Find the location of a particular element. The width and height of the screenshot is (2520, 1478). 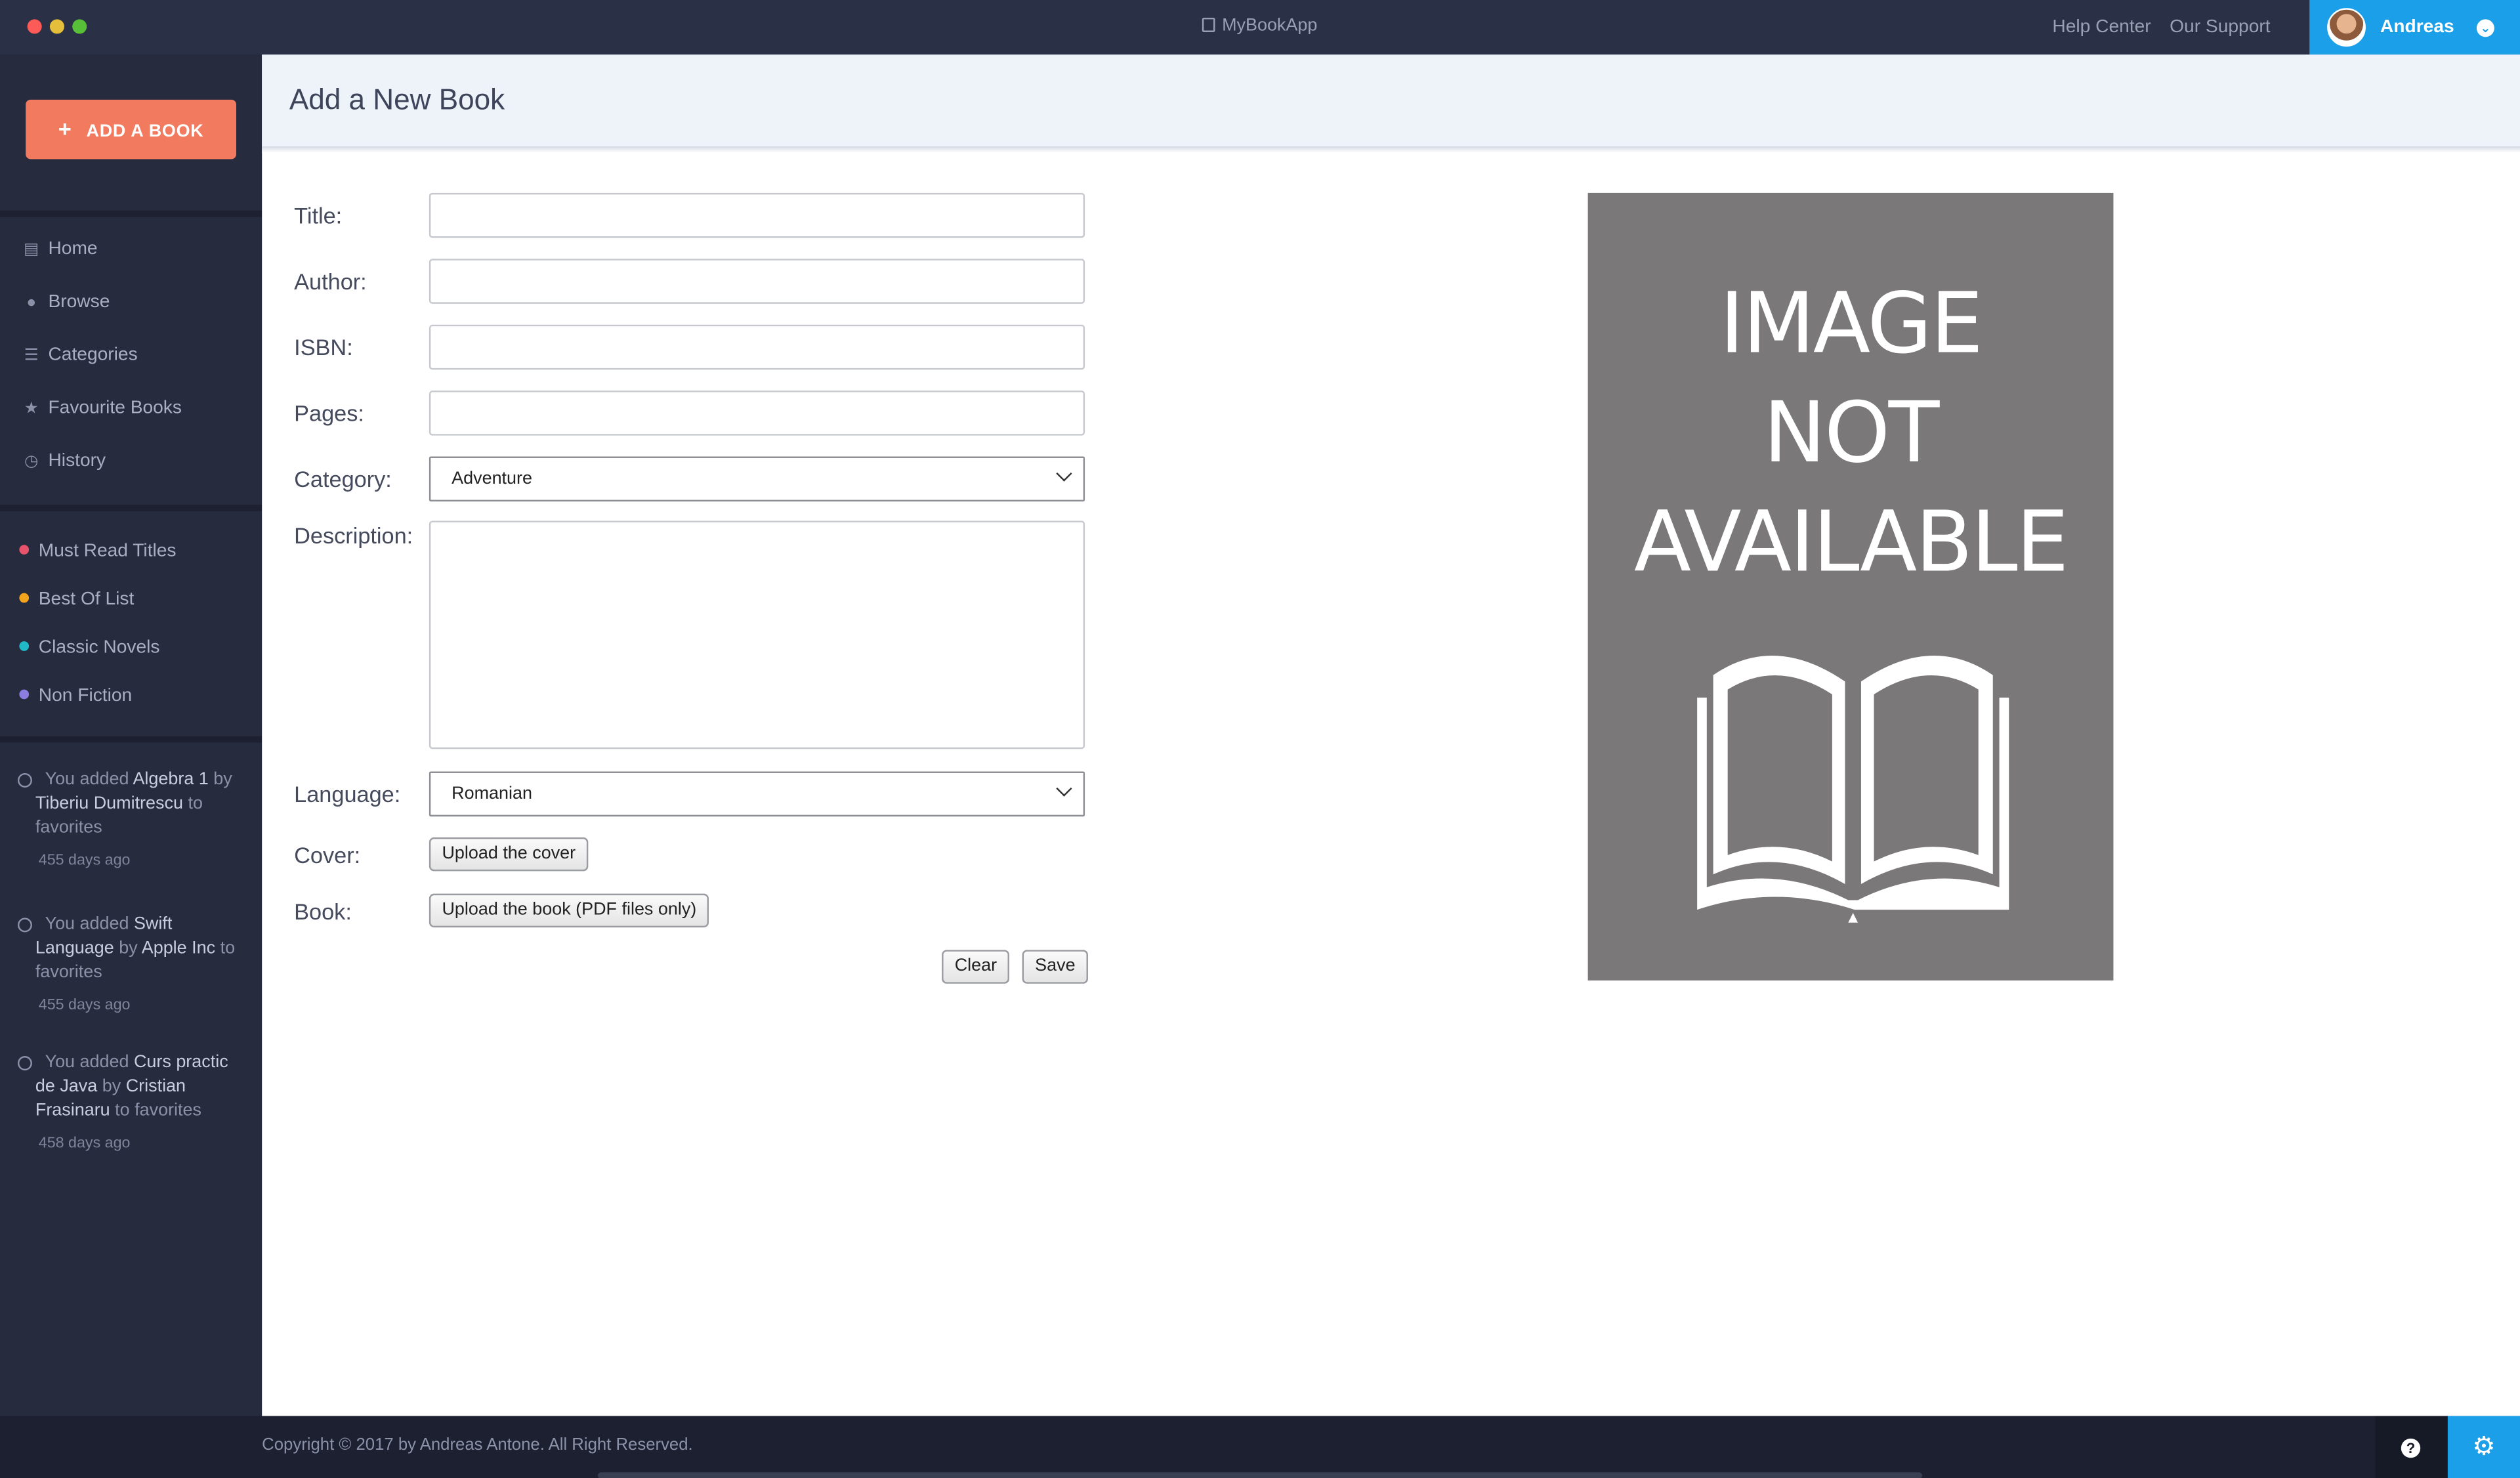

open-book-icon is located at coordinates (1853, 789).